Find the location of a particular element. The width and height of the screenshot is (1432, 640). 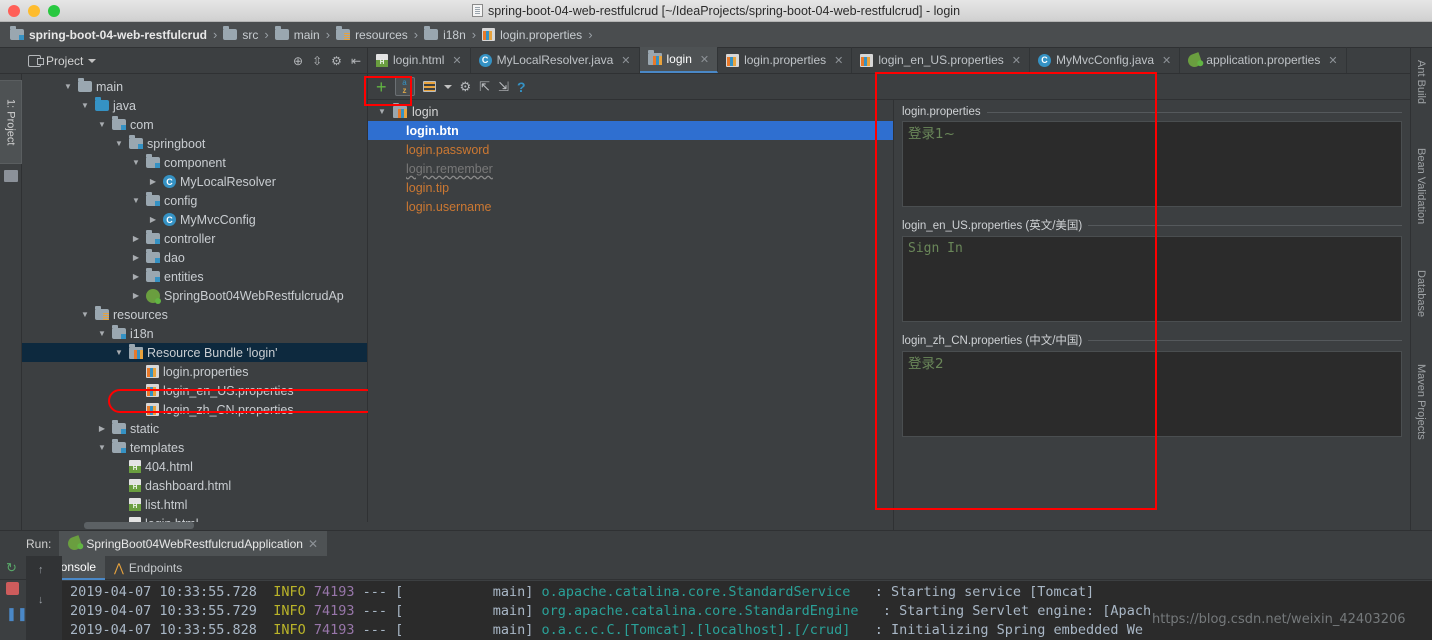

property-key-row: login.remember is located at coordinates (630, 168).